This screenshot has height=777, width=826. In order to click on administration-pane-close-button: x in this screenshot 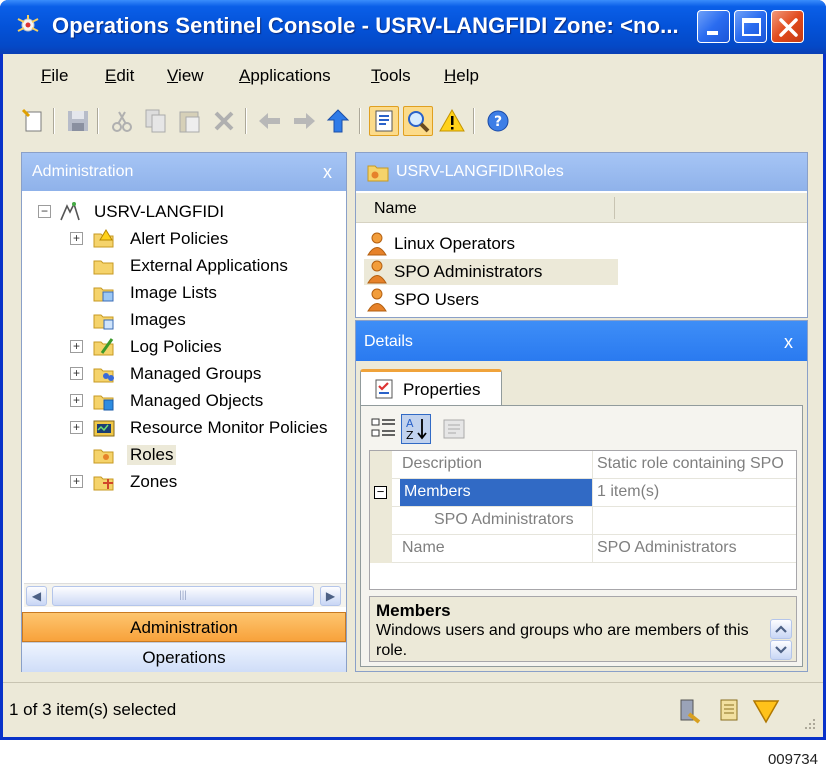, I will do `click(327, 172)`.